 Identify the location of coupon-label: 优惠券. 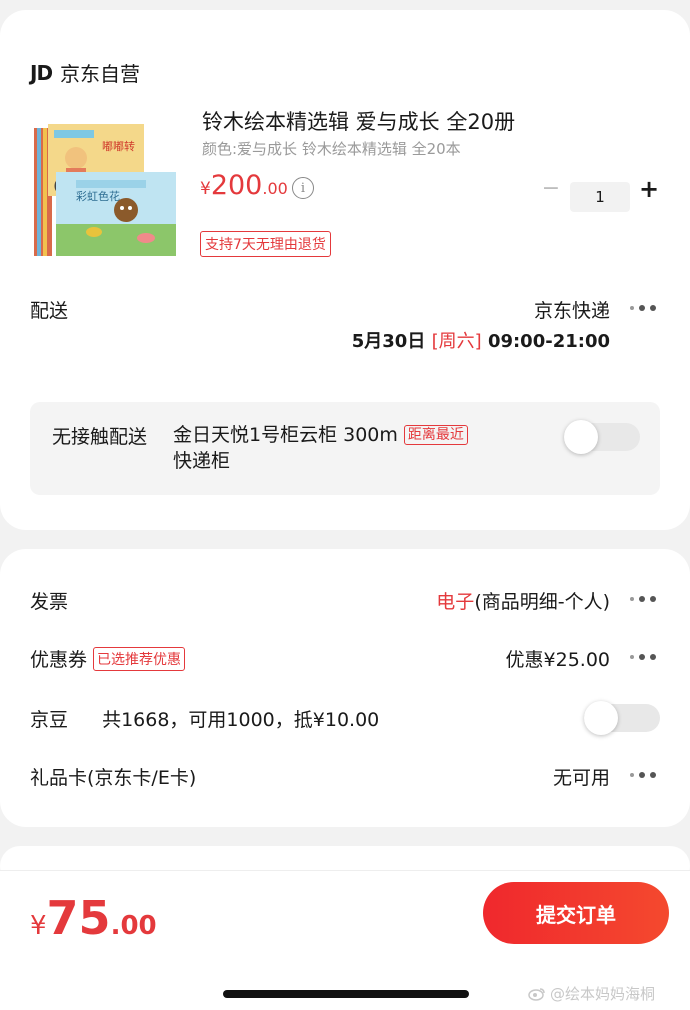
(59, 660).